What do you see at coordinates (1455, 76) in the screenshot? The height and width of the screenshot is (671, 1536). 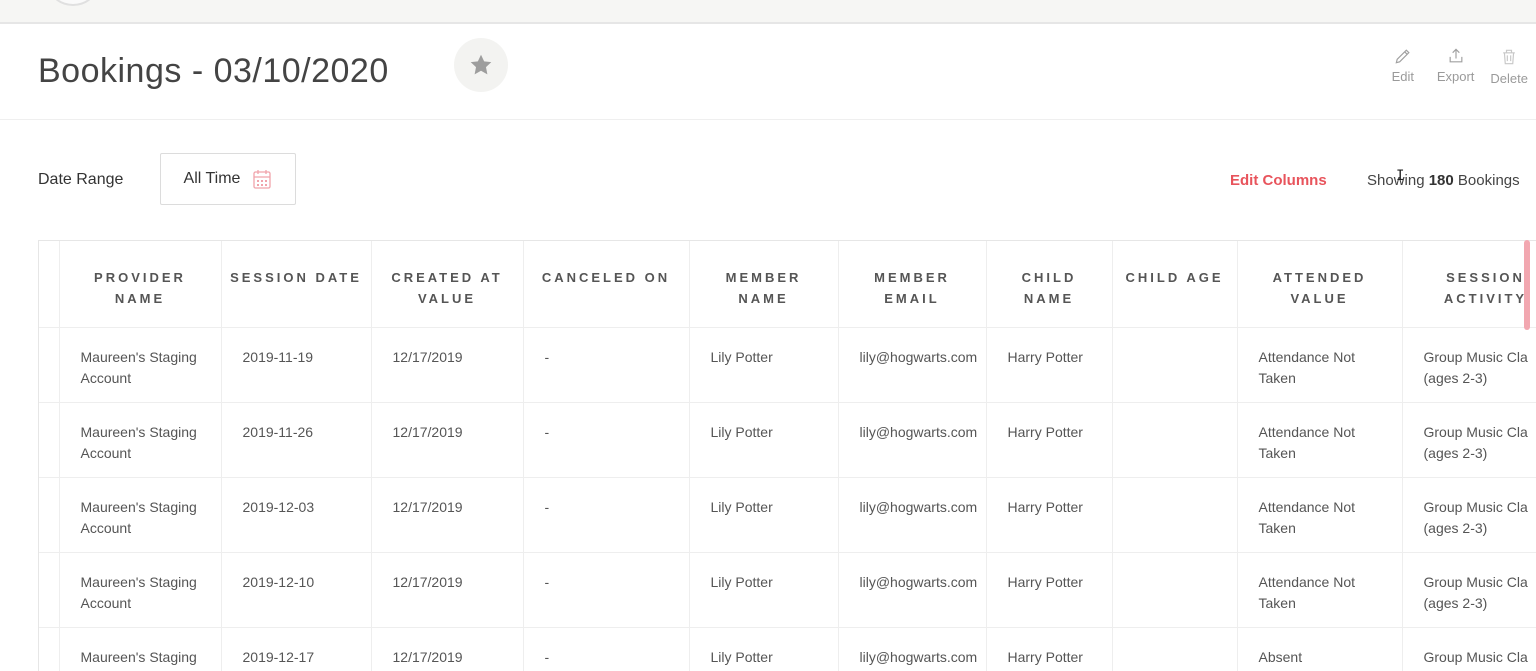 I see `export-label: Export` at bounding box center [1455, 76].